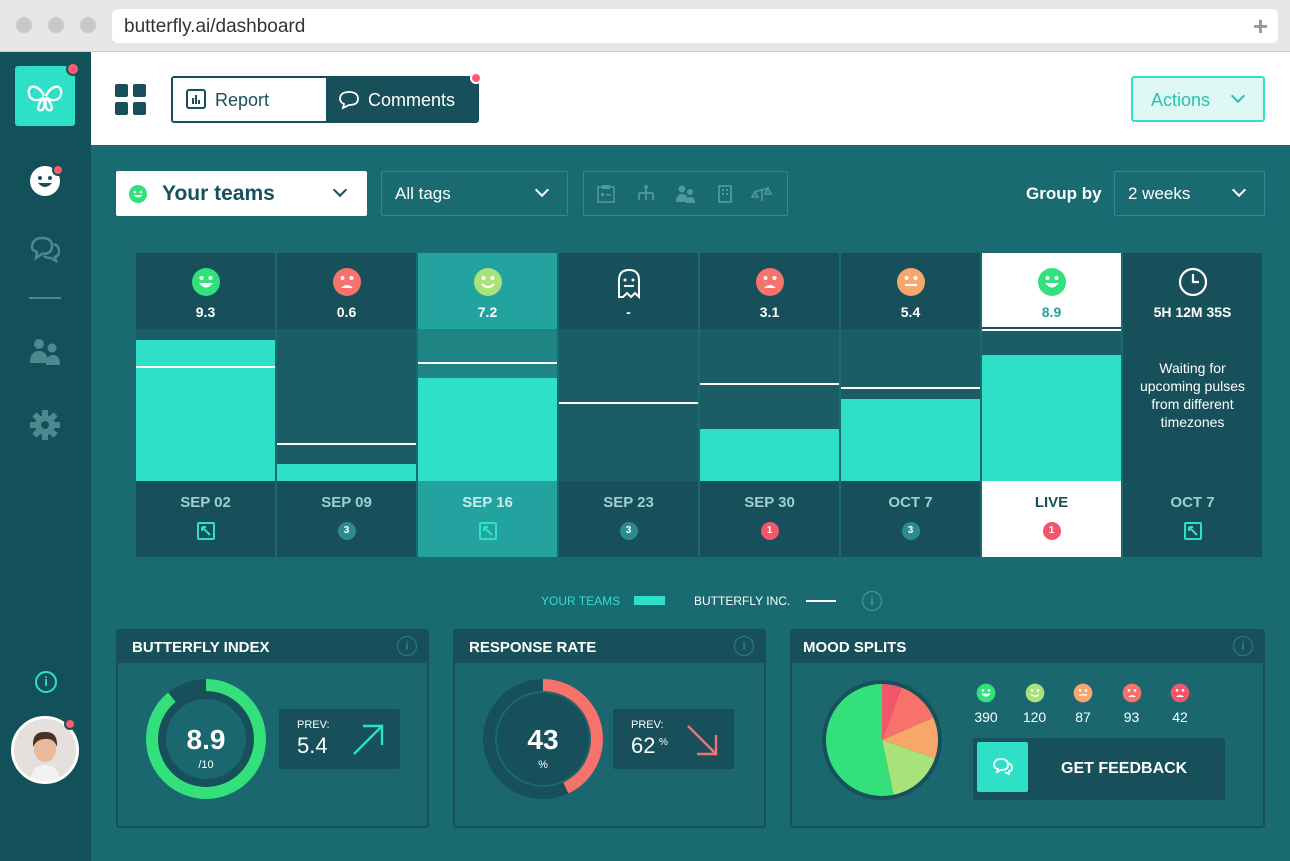 The height and width of the screenshot is (861, 1290). Describe the element at coordinates (1180, 717) in the screenshot. I see `very-sad-count: 42` at that location.